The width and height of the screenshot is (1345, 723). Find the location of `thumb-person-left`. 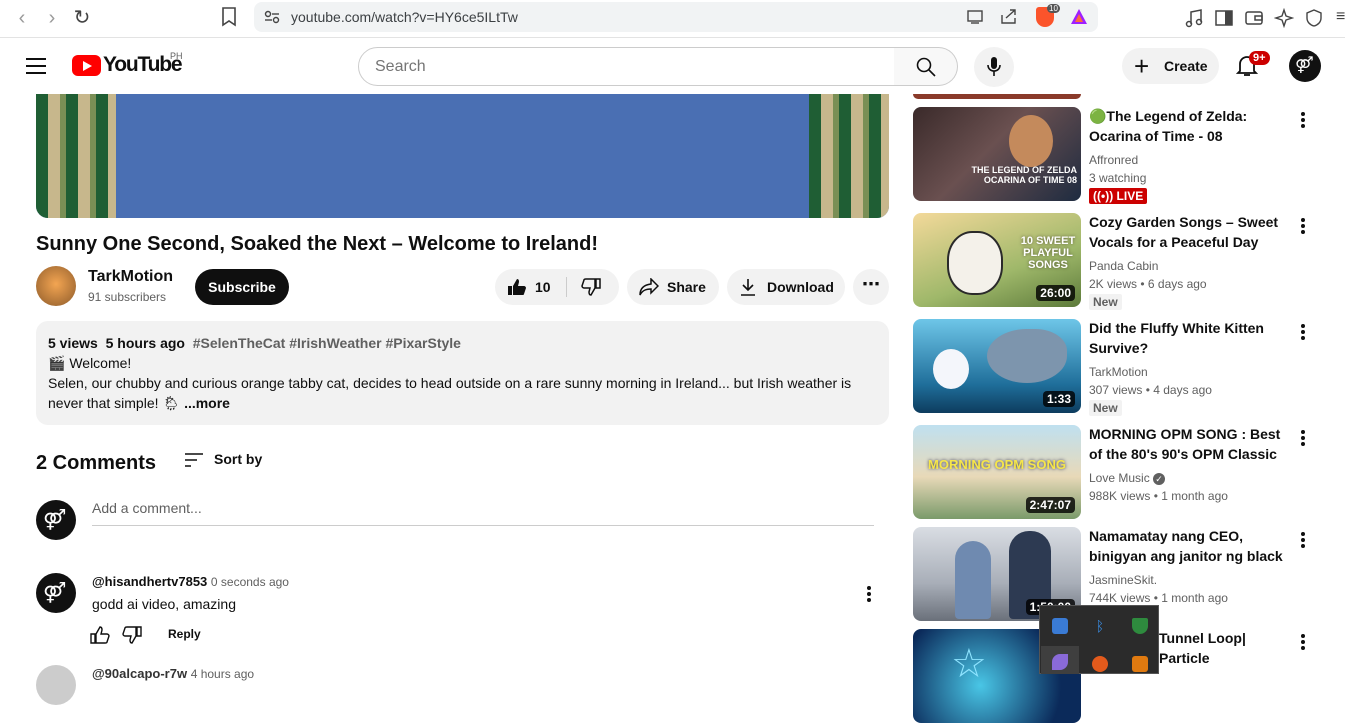

thumb-person-left is located at coordinates (973, 580).